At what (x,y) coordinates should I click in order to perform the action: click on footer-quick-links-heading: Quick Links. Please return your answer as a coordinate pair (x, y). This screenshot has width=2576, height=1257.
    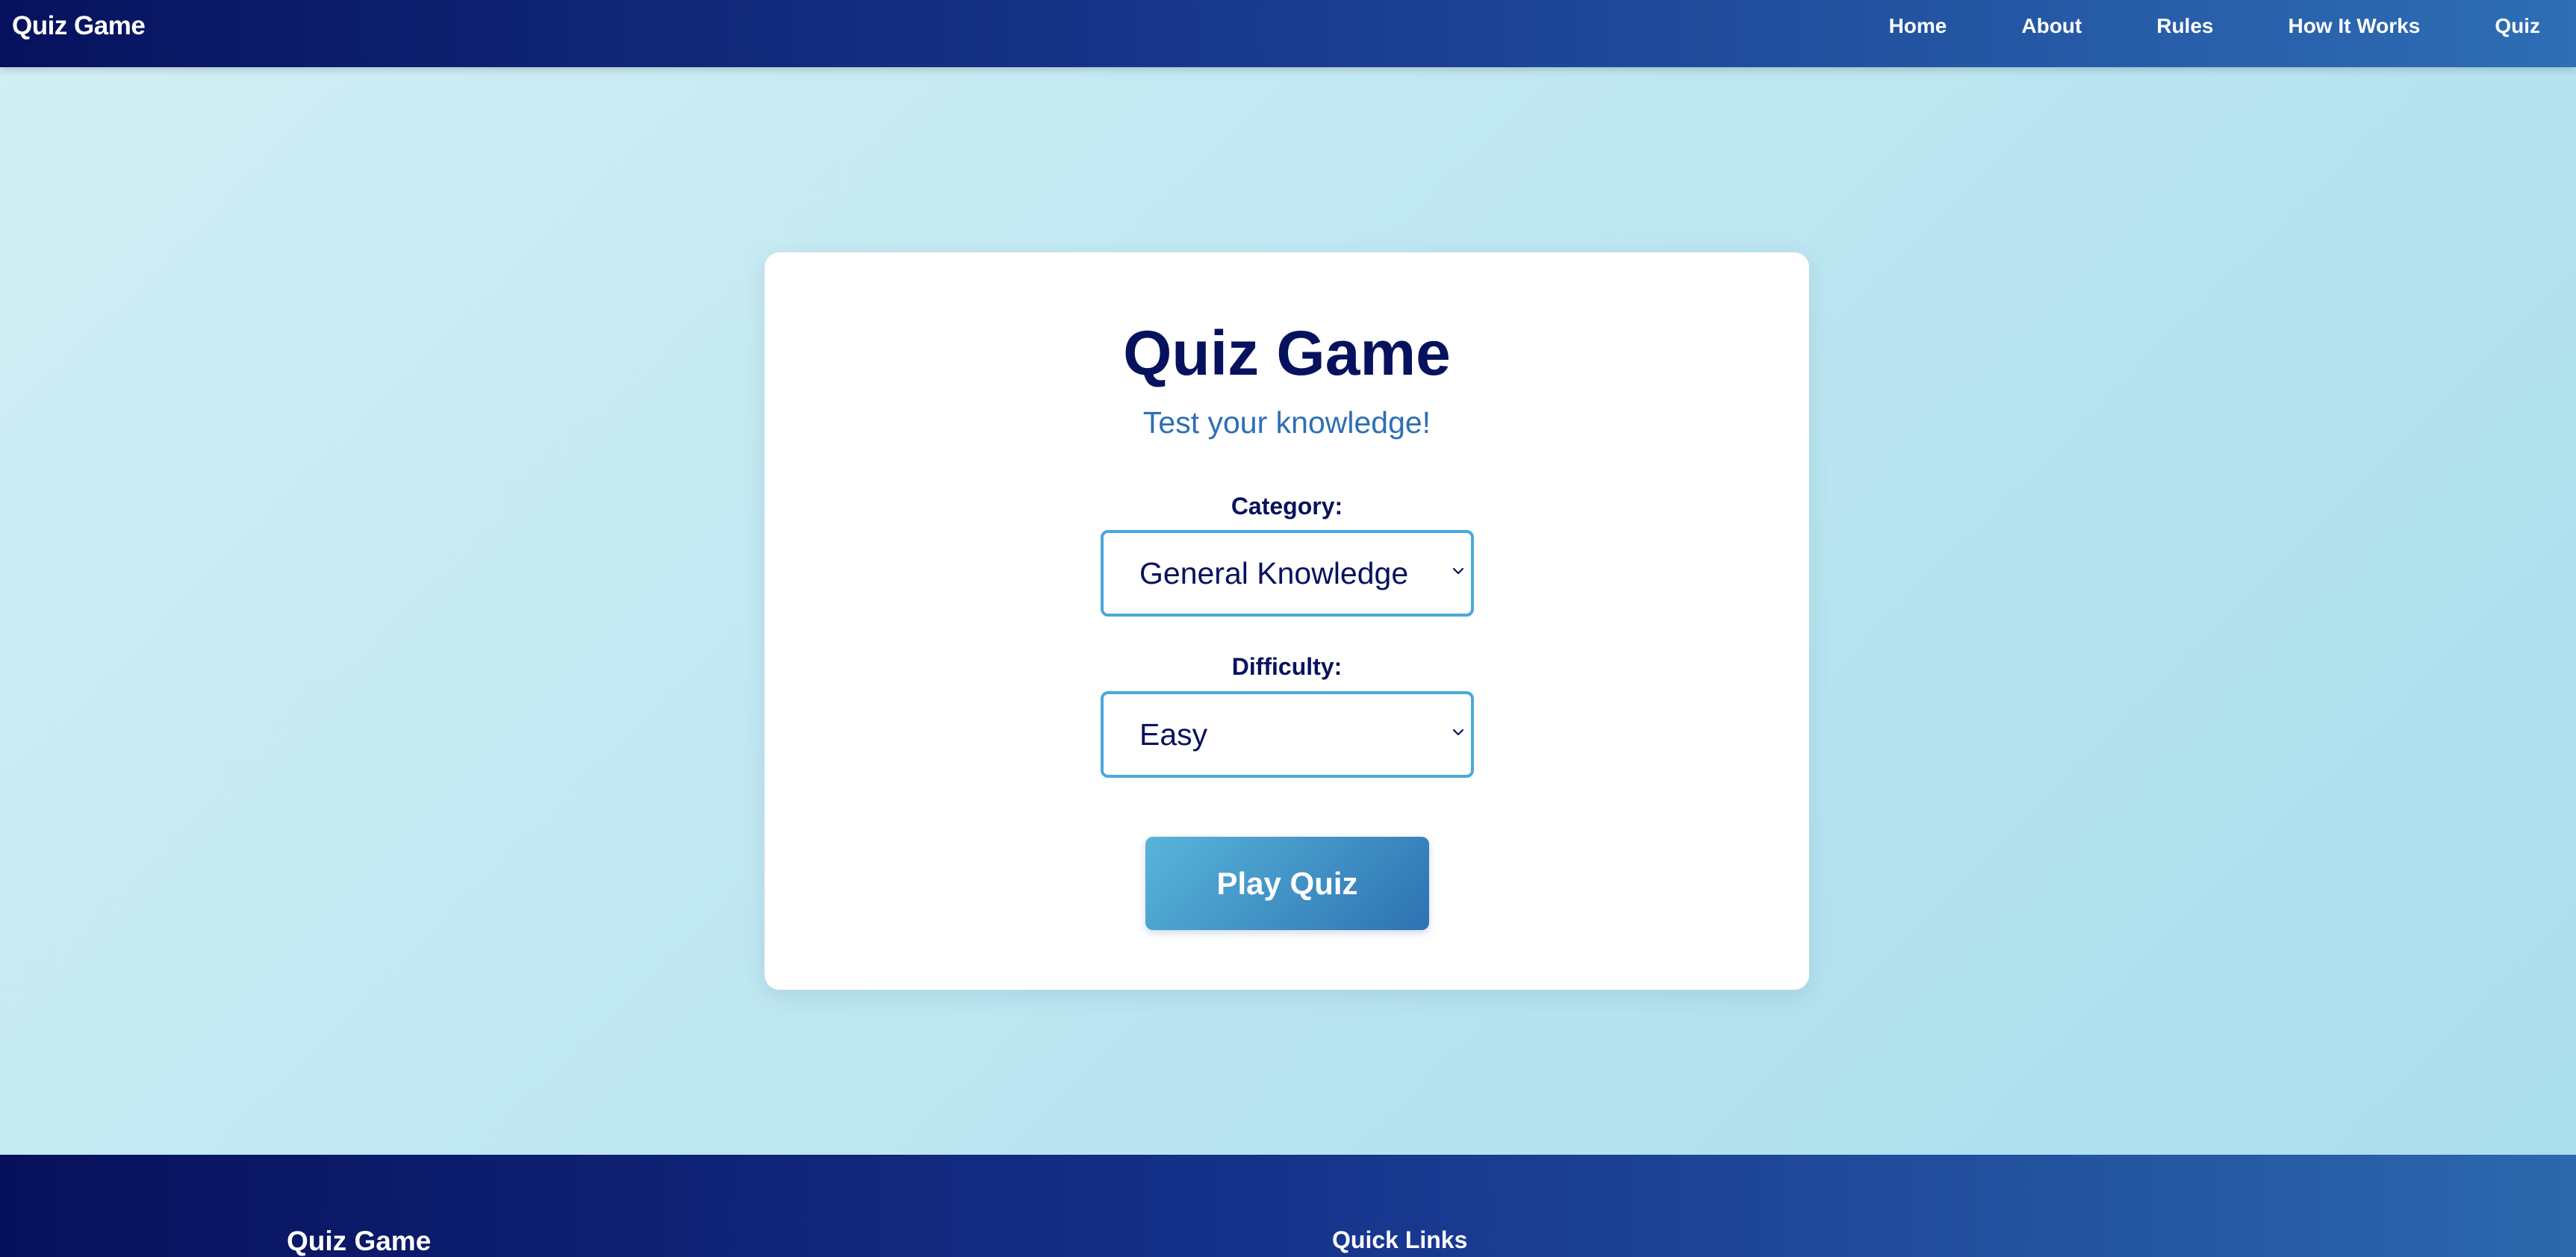
    Looking at the image, I should click on (1400, 1239).